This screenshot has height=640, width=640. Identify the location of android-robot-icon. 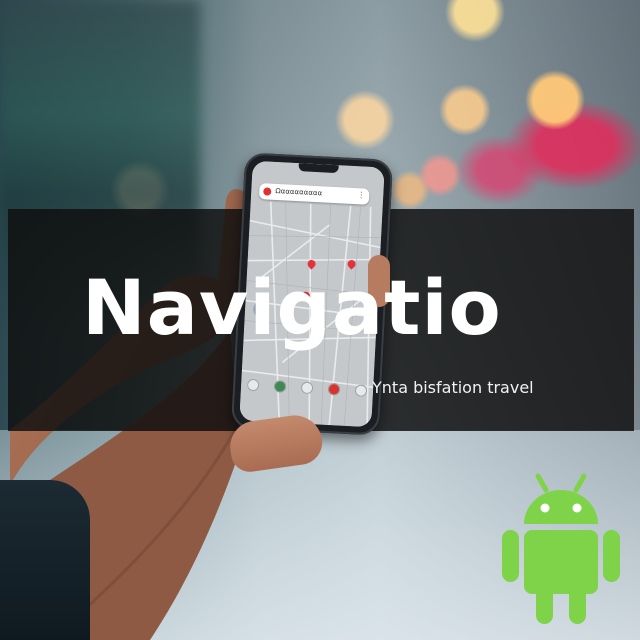
(561, 548).